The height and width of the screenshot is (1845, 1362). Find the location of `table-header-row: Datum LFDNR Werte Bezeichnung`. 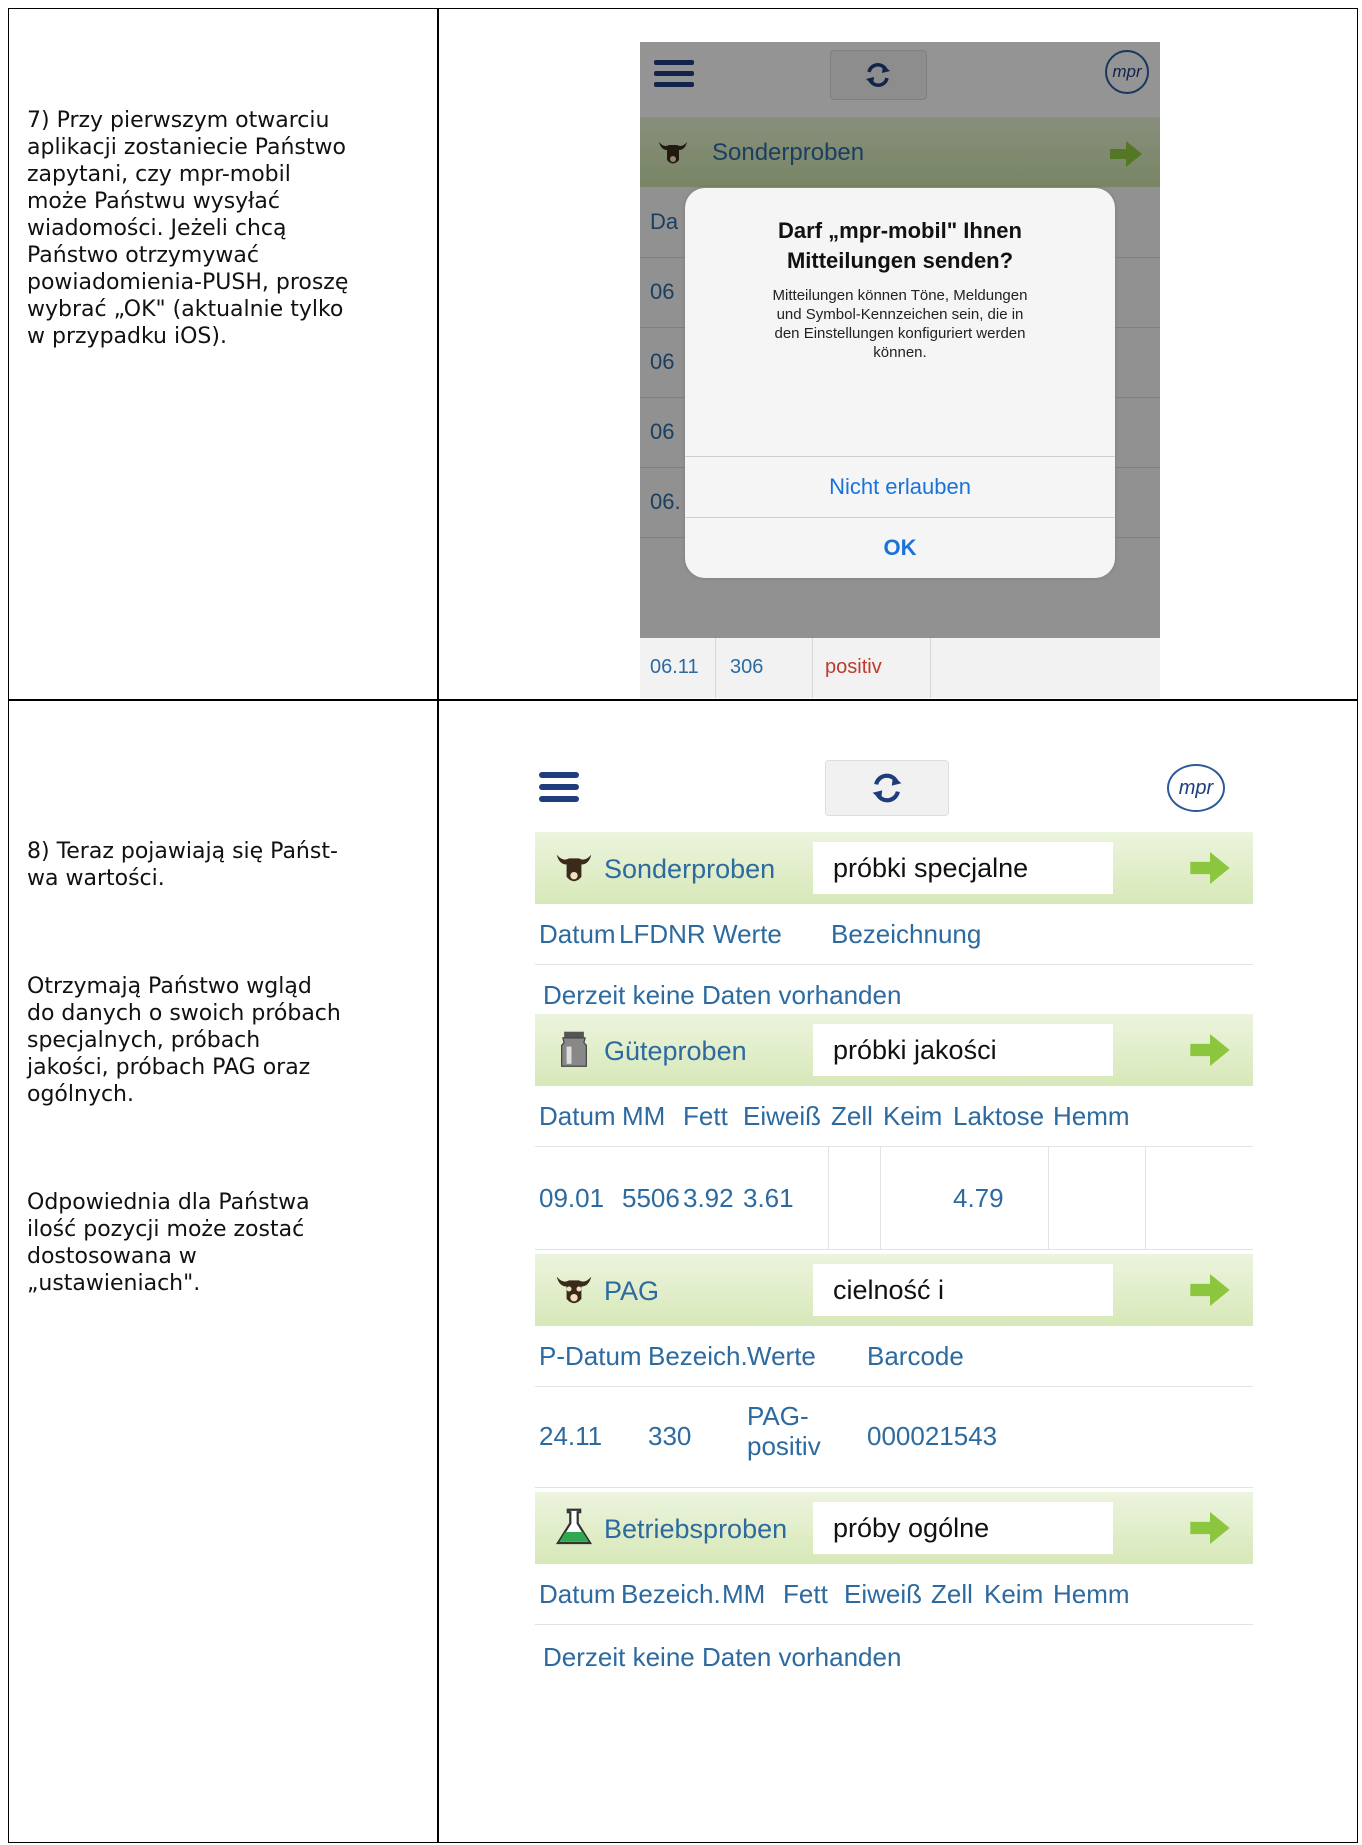

table-header-row: Datum LFDNR Werte Bezeichnung is located at coordinates (894, 934).